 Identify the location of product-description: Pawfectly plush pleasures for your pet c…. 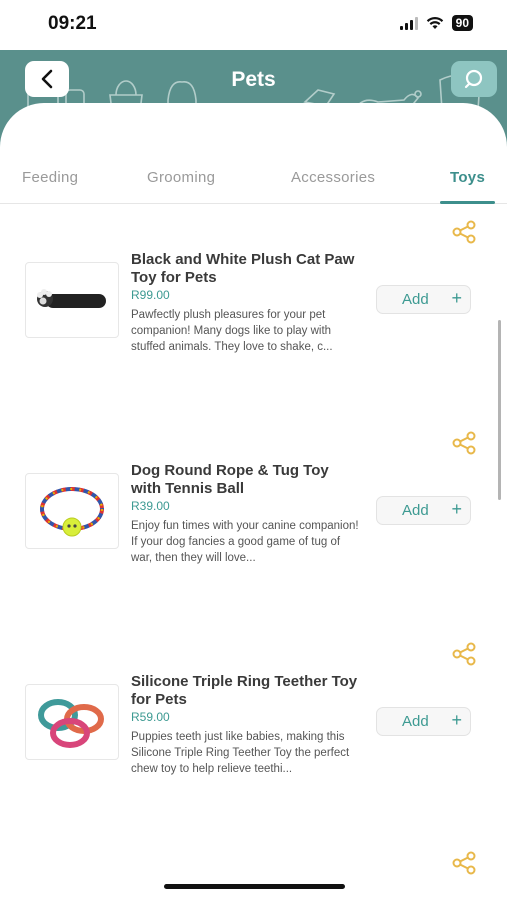
(232, 331).